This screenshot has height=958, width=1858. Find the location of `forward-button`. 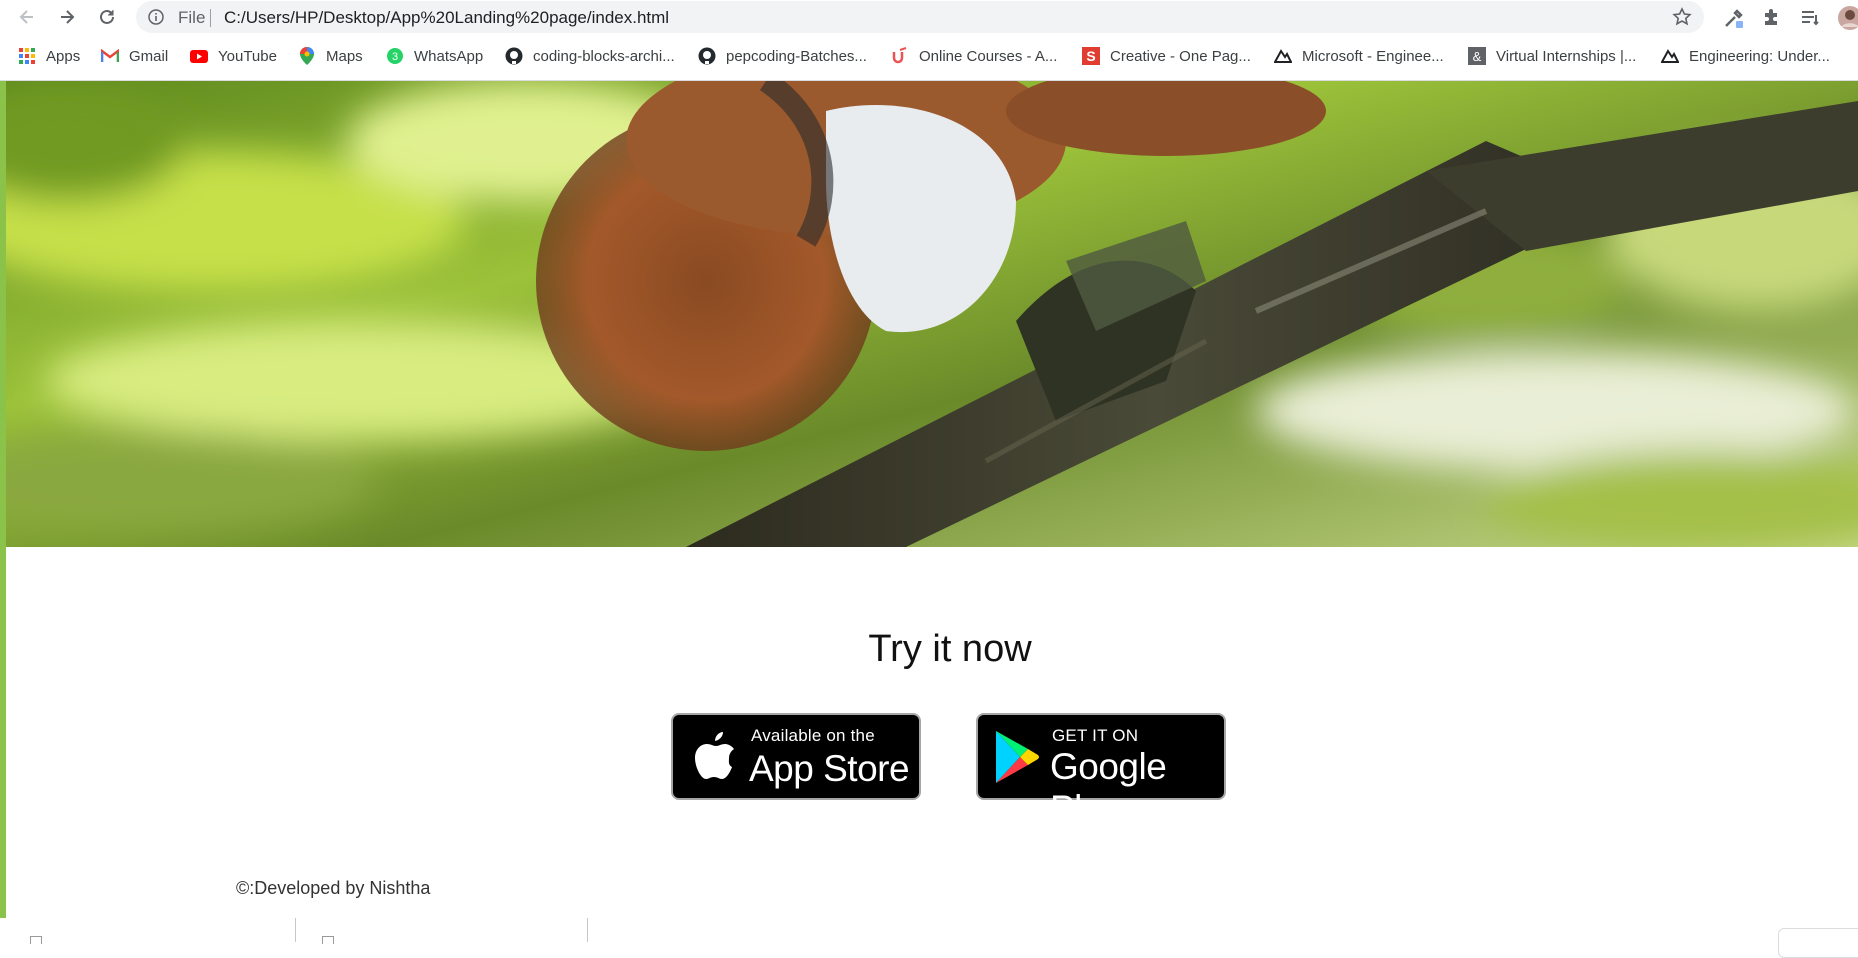

forward-button is located at coordinates (67, 17).